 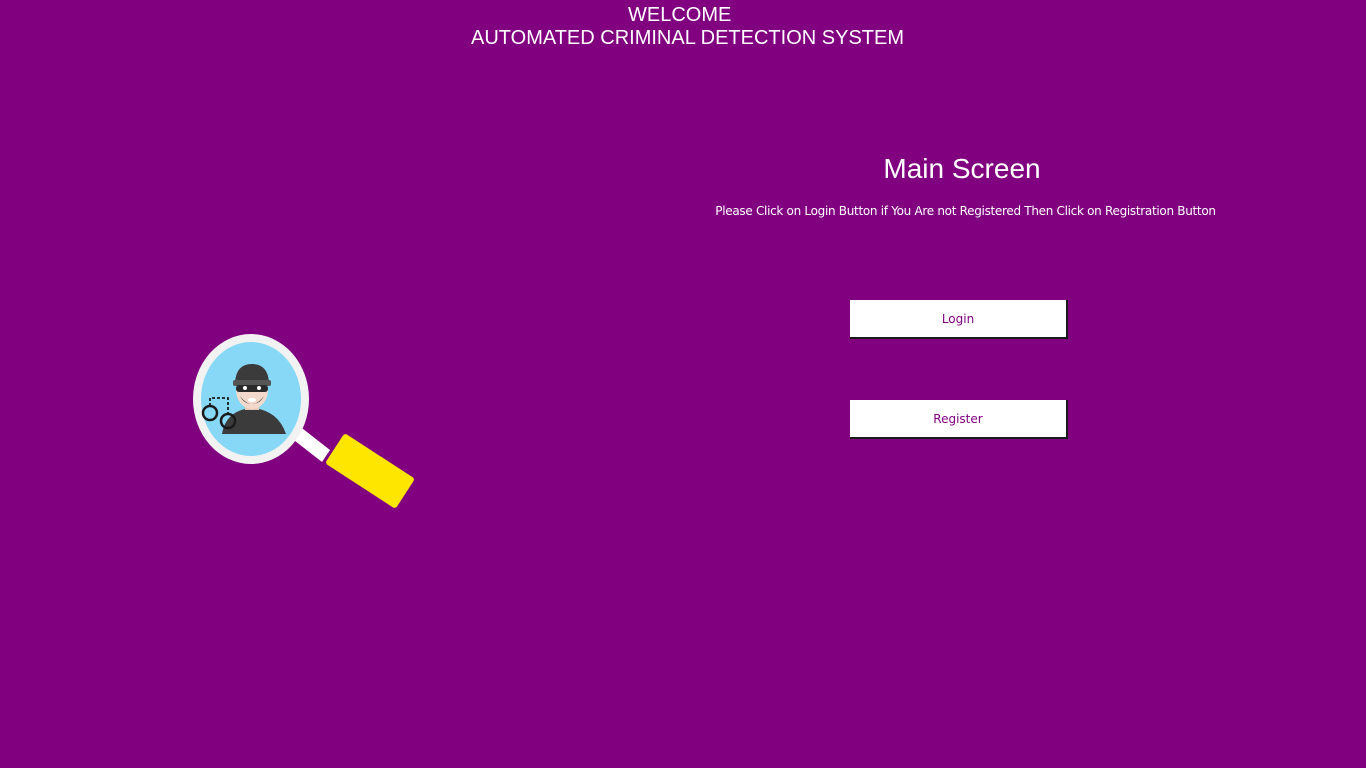 I want to click on page-title: Main Screen, so click(x=962, y=168).